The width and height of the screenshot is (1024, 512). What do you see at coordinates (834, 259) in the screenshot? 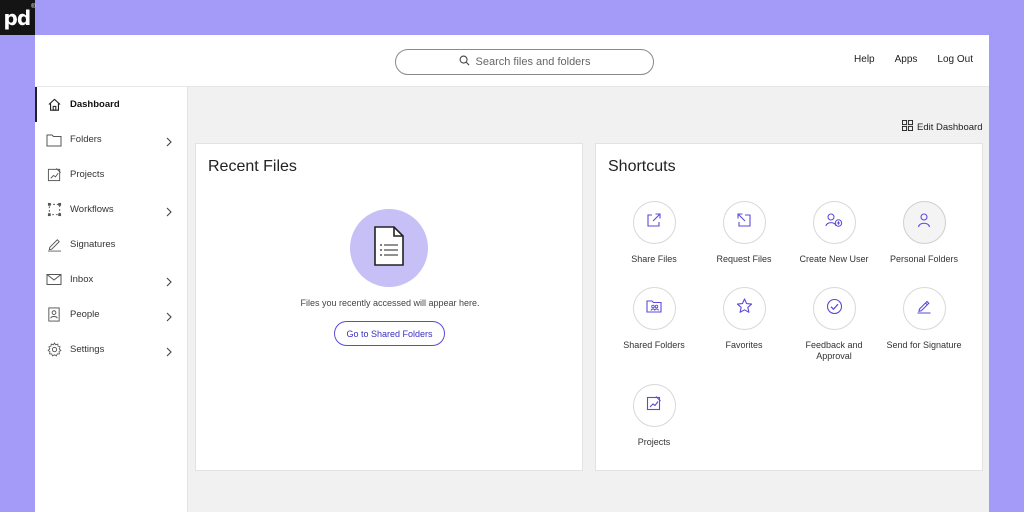
I see `shortcut-label: Create New User` at bounding box center [834, 259].